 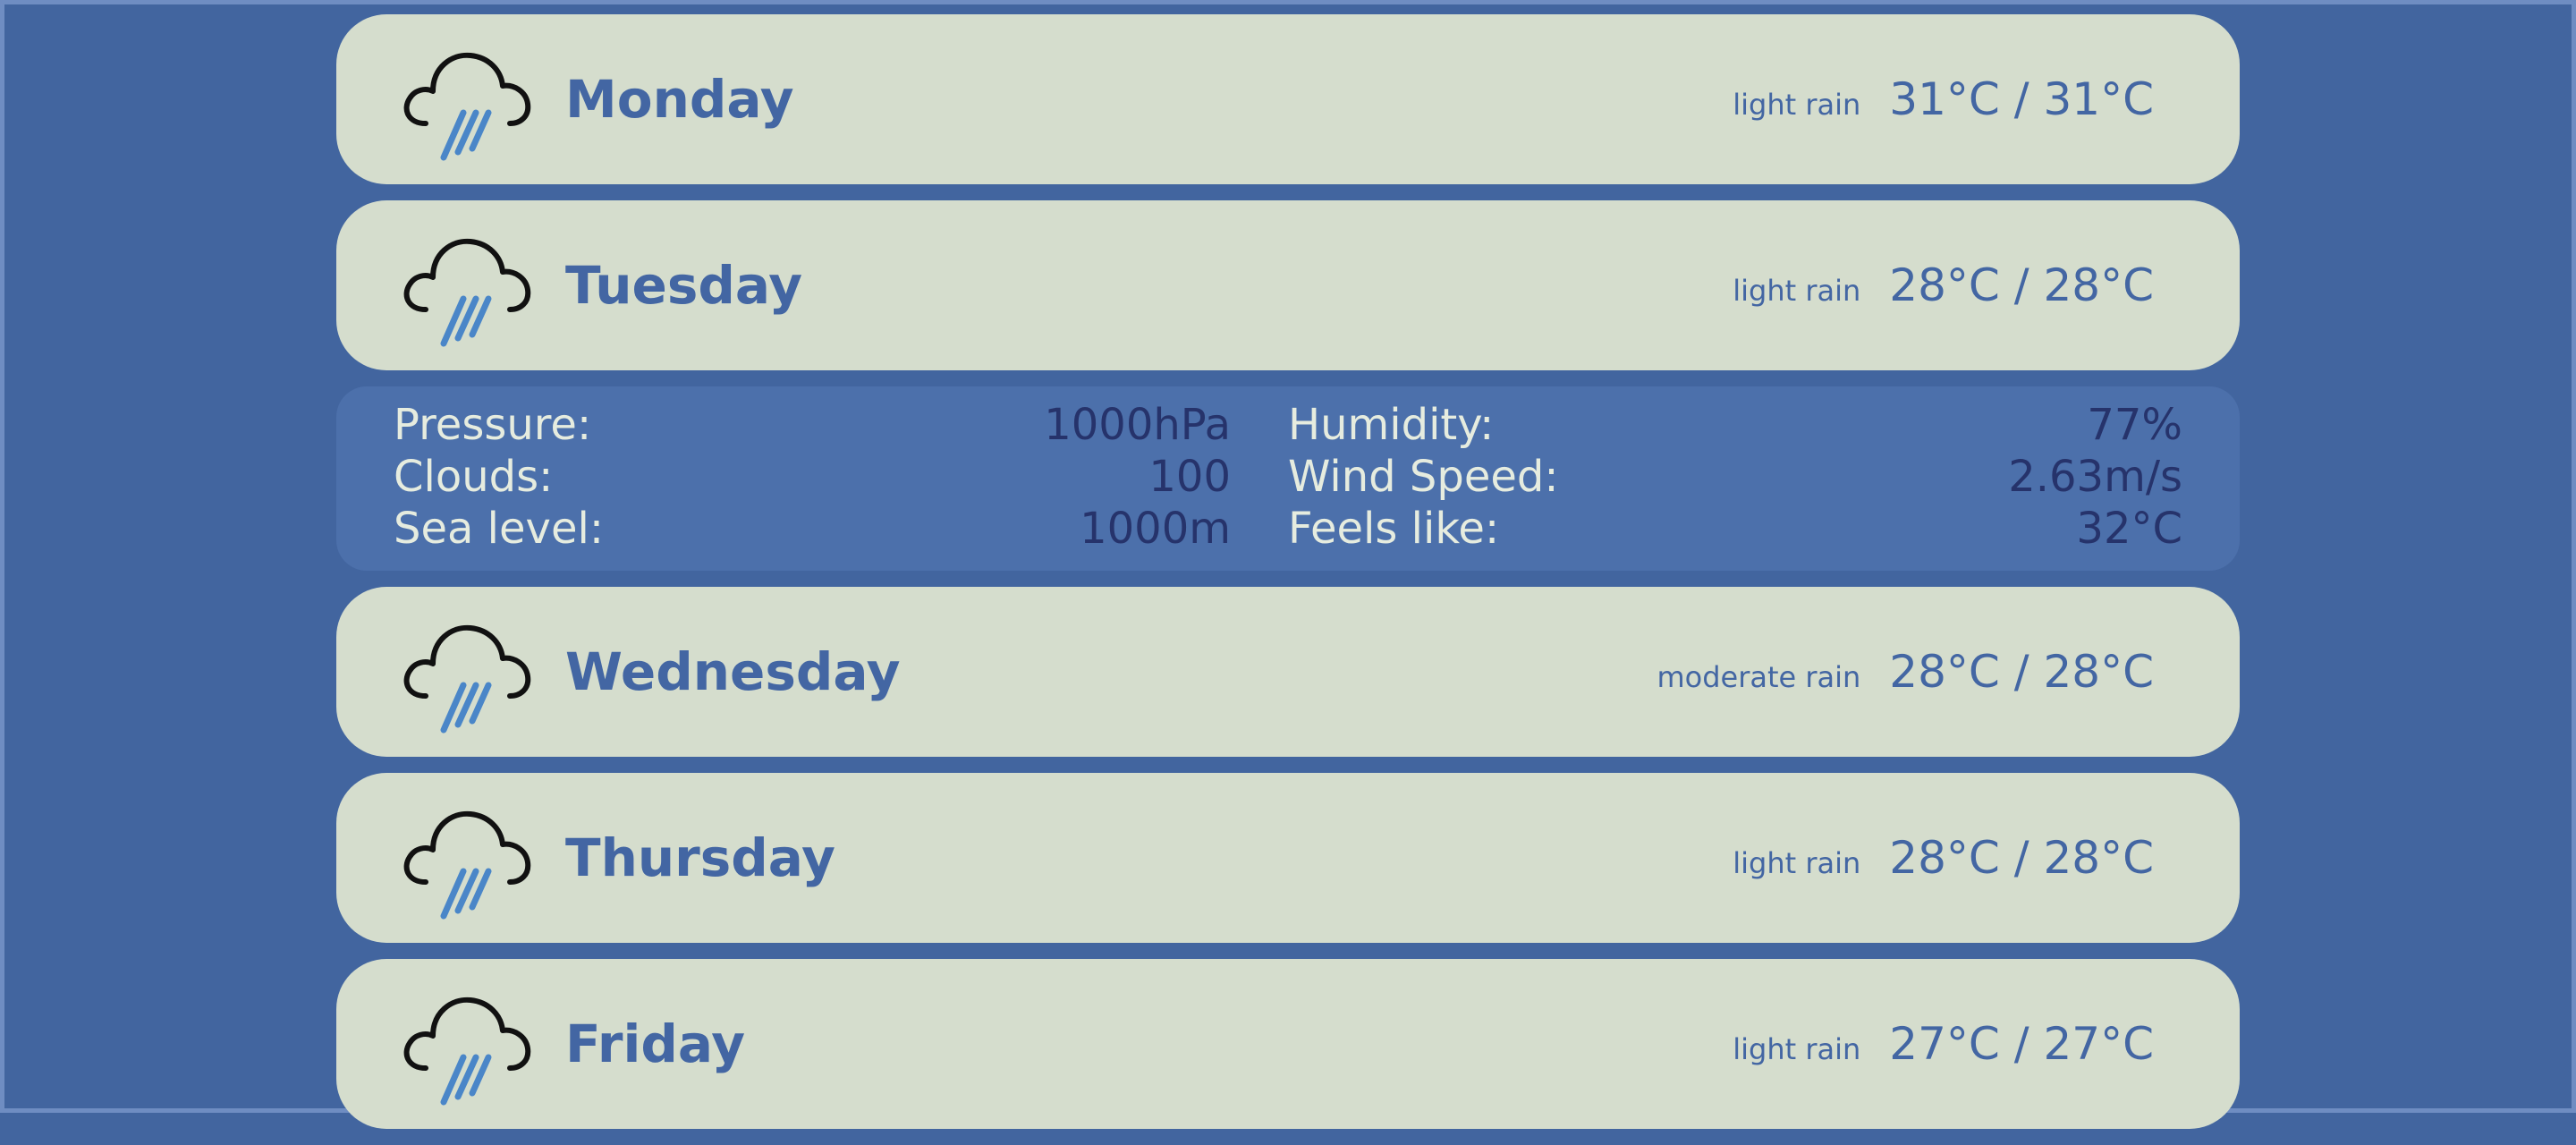 What do you see at coordinates (812, 477) in the screenshot?
I see `detail-clouds: Clouds: 100` at bounding box center [812, 477].